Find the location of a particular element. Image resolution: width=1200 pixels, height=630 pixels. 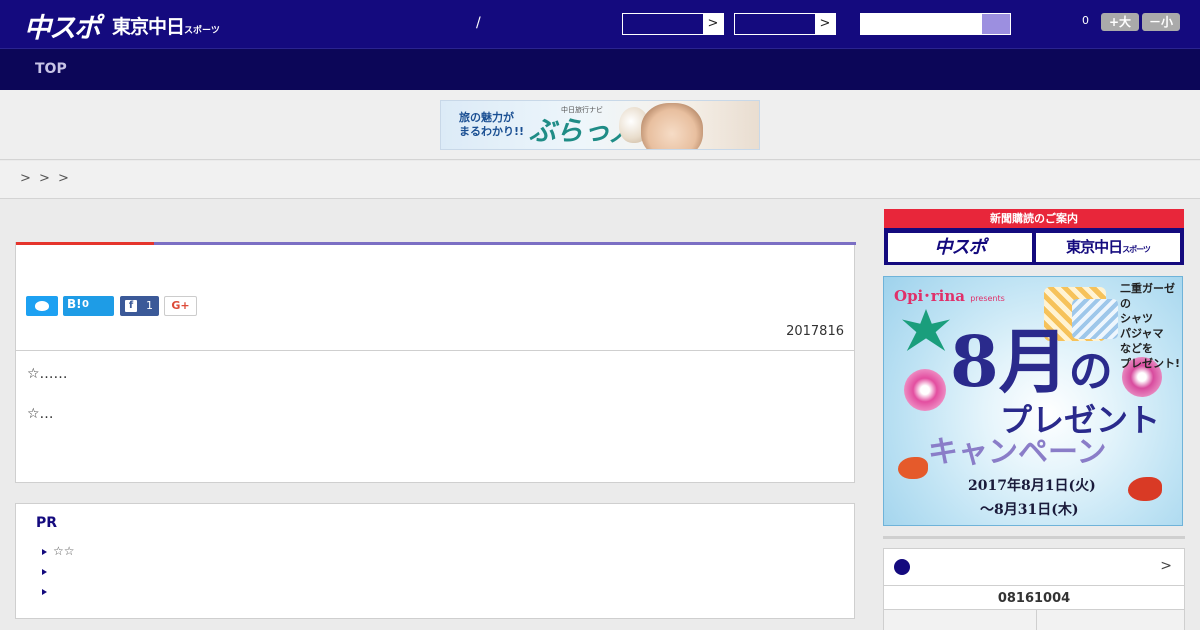

schedule-more-link: > is located at coordinates (1166, 566).